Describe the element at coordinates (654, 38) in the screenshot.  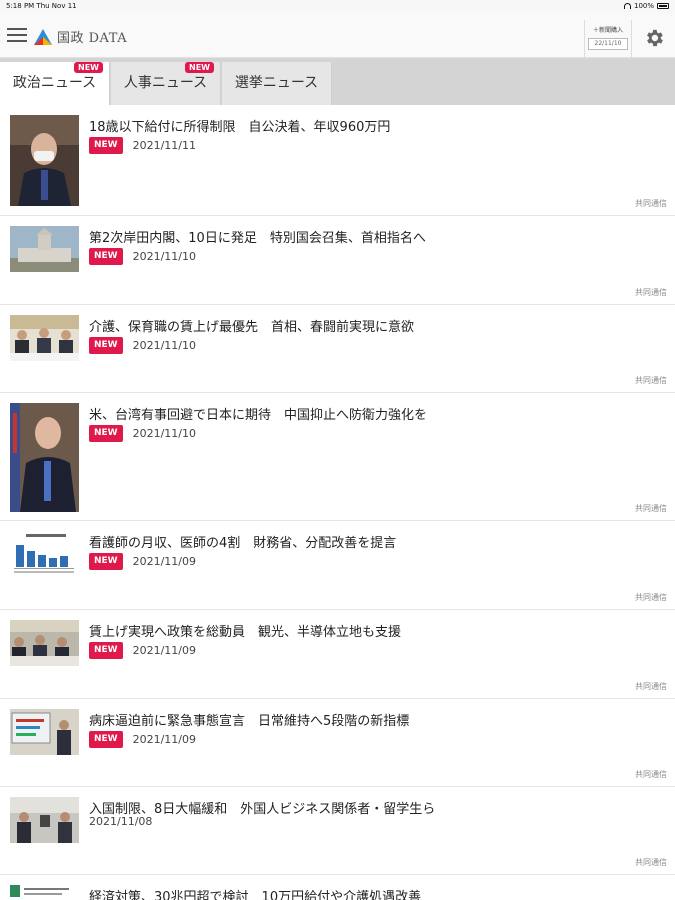
I see `gear-icon` at that location.